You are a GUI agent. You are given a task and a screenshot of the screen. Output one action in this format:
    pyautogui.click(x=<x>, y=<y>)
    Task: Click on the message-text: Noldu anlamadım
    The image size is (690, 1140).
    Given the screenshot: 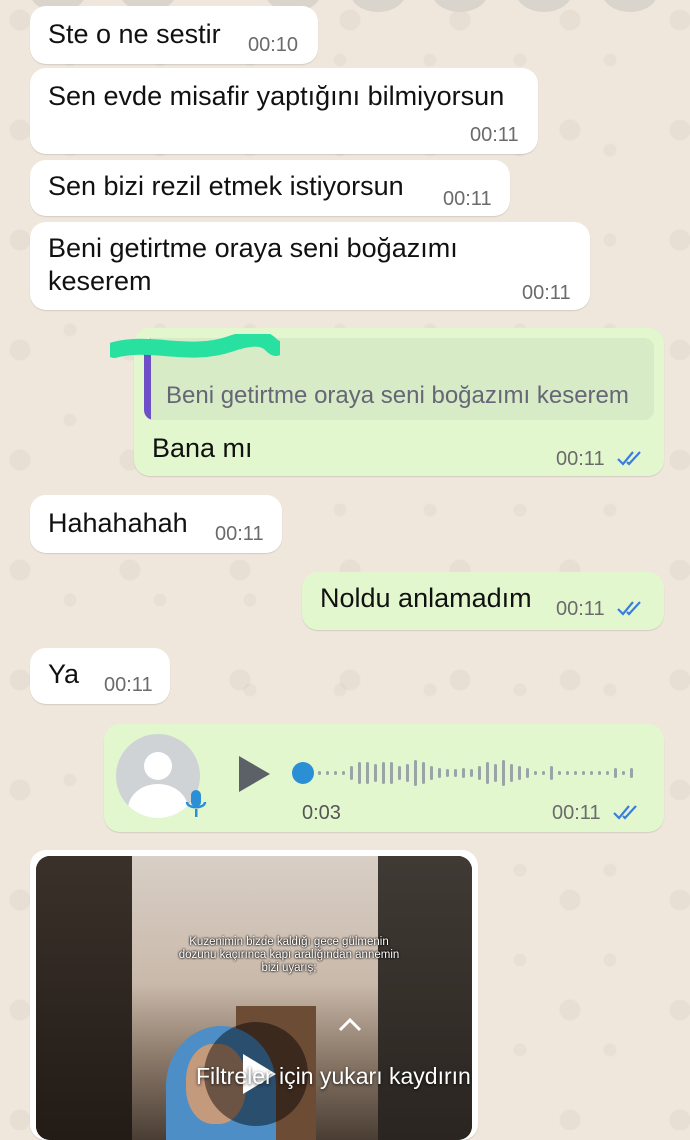 What is the action you would take?
    pyautogui.click(x=426, y=598)
    